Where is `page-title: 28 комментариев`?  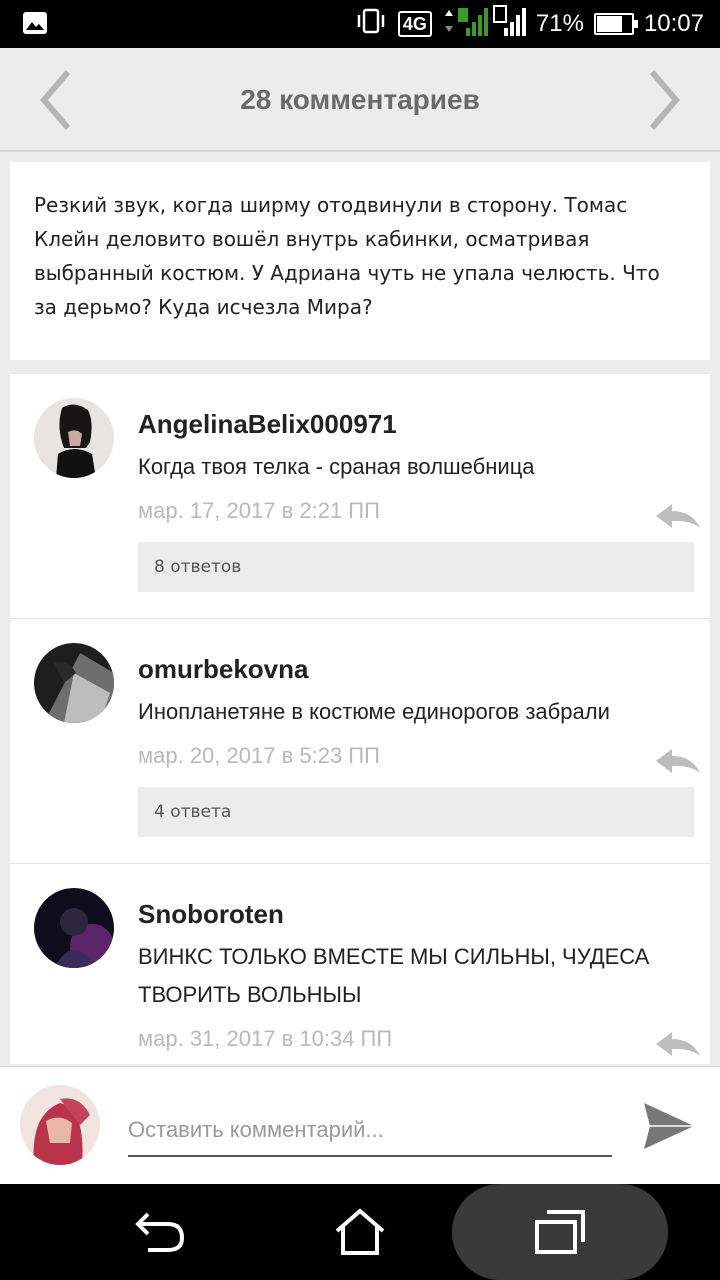 page-title: 28 комментариев is located at coordinates (360, 99).